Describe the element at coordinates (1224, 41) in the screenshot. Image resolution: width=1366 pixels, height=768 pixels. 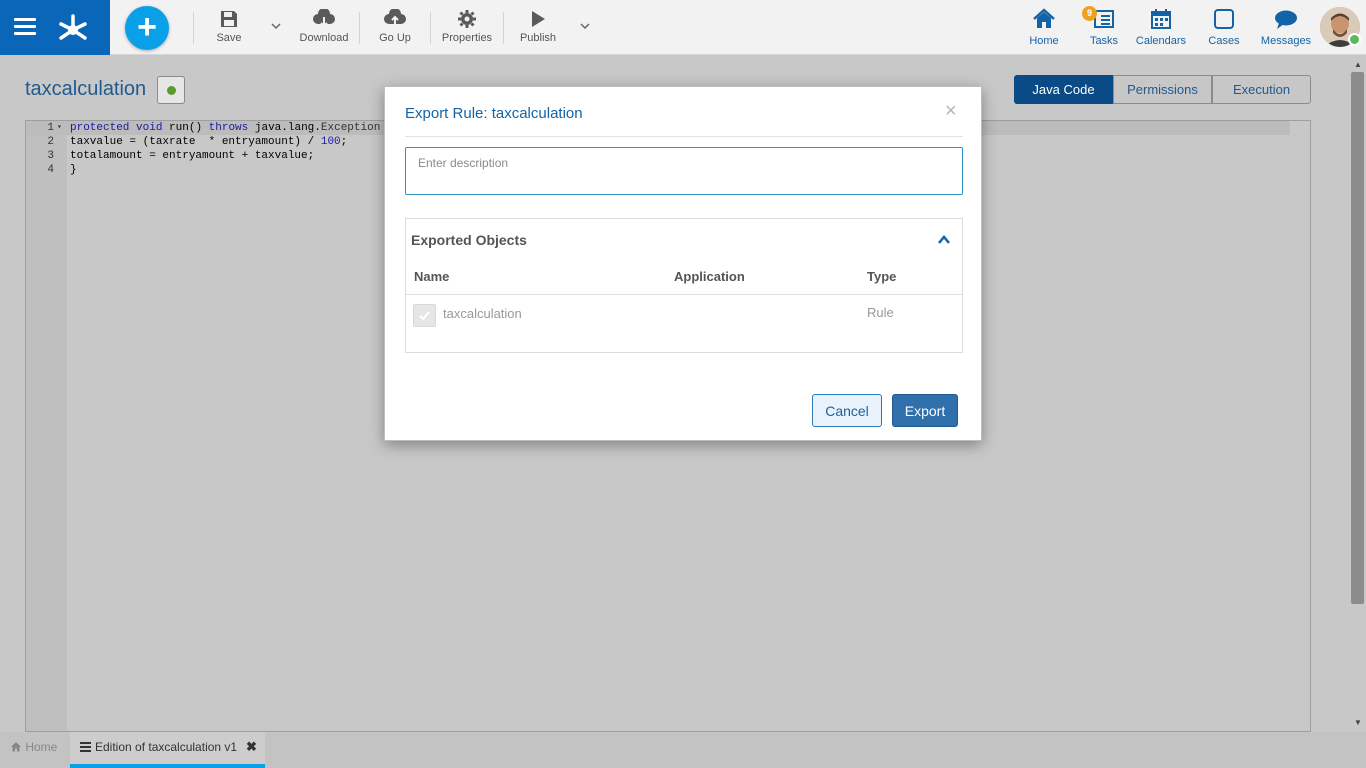
I see `nav-cases-label: Cases` at that location.